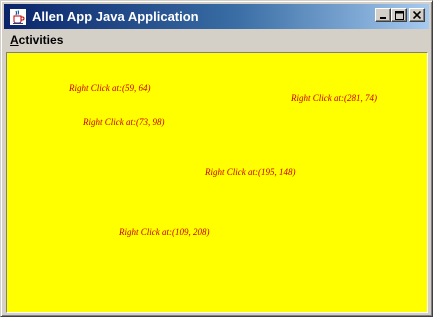 The image size is (433, 317). Describe the element at coordinates (250, 172) in the screenshot. I see `click-label: Right Click at:(195, 148)` at that location.